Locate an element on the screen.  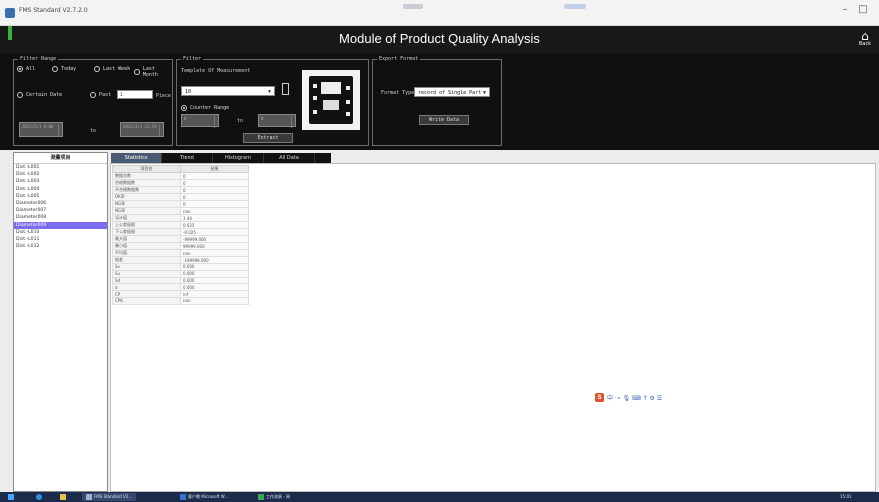
date-to-field: 2023/3/1 23:59 is located at coordinates (142, 129).